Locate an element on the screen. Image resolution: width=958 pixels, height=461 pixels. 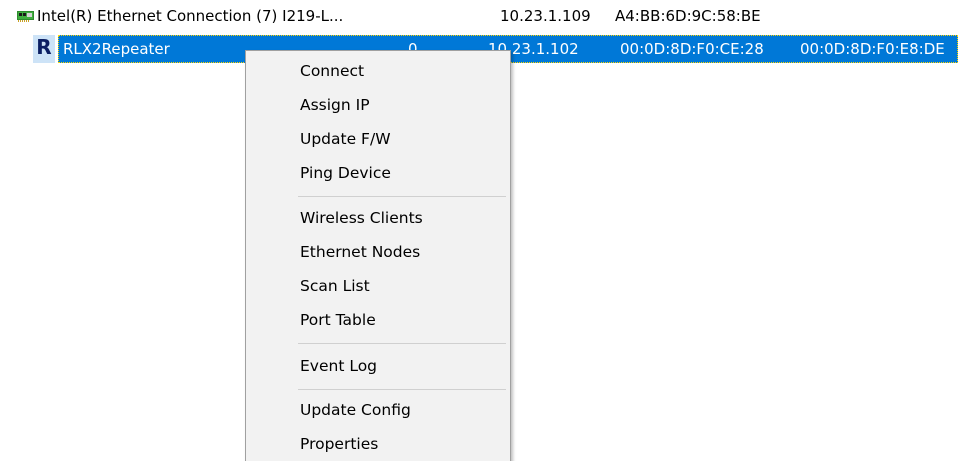
device-mac-address: 00:0D:8D:F0:CE:28 is located at coordinates (692, 49).